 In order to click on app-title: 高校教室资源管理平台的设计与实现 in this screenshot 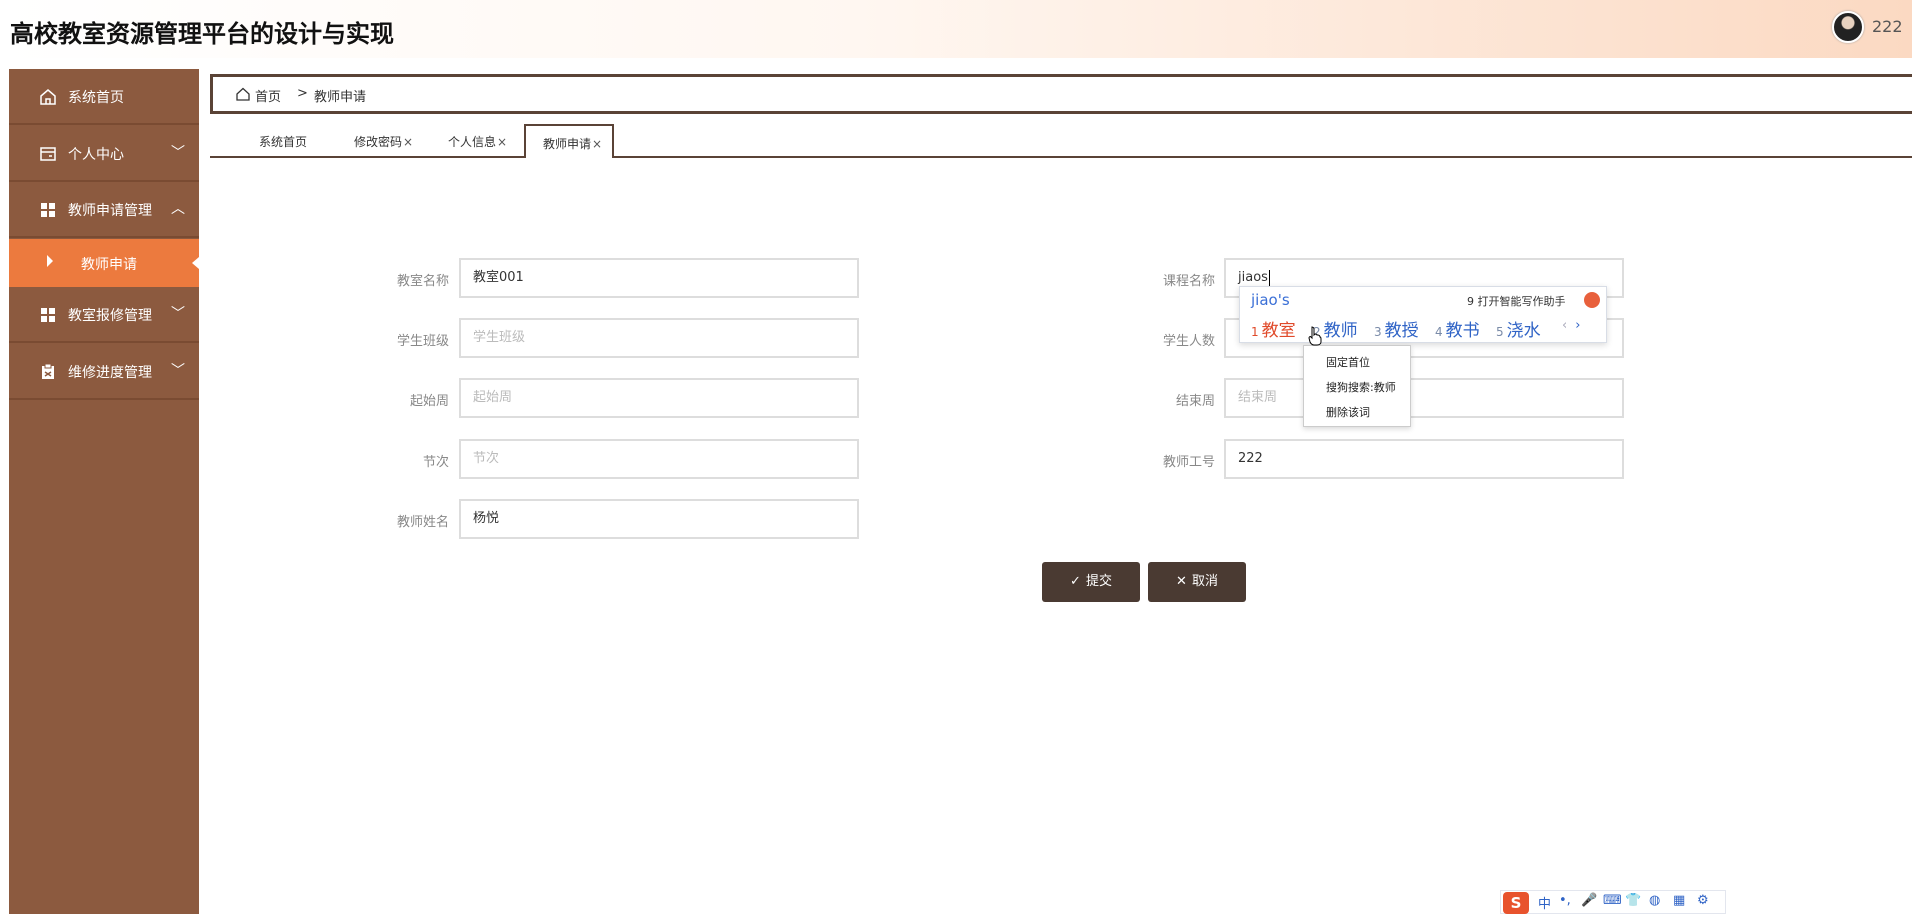, I will do `click(202, 34)`.